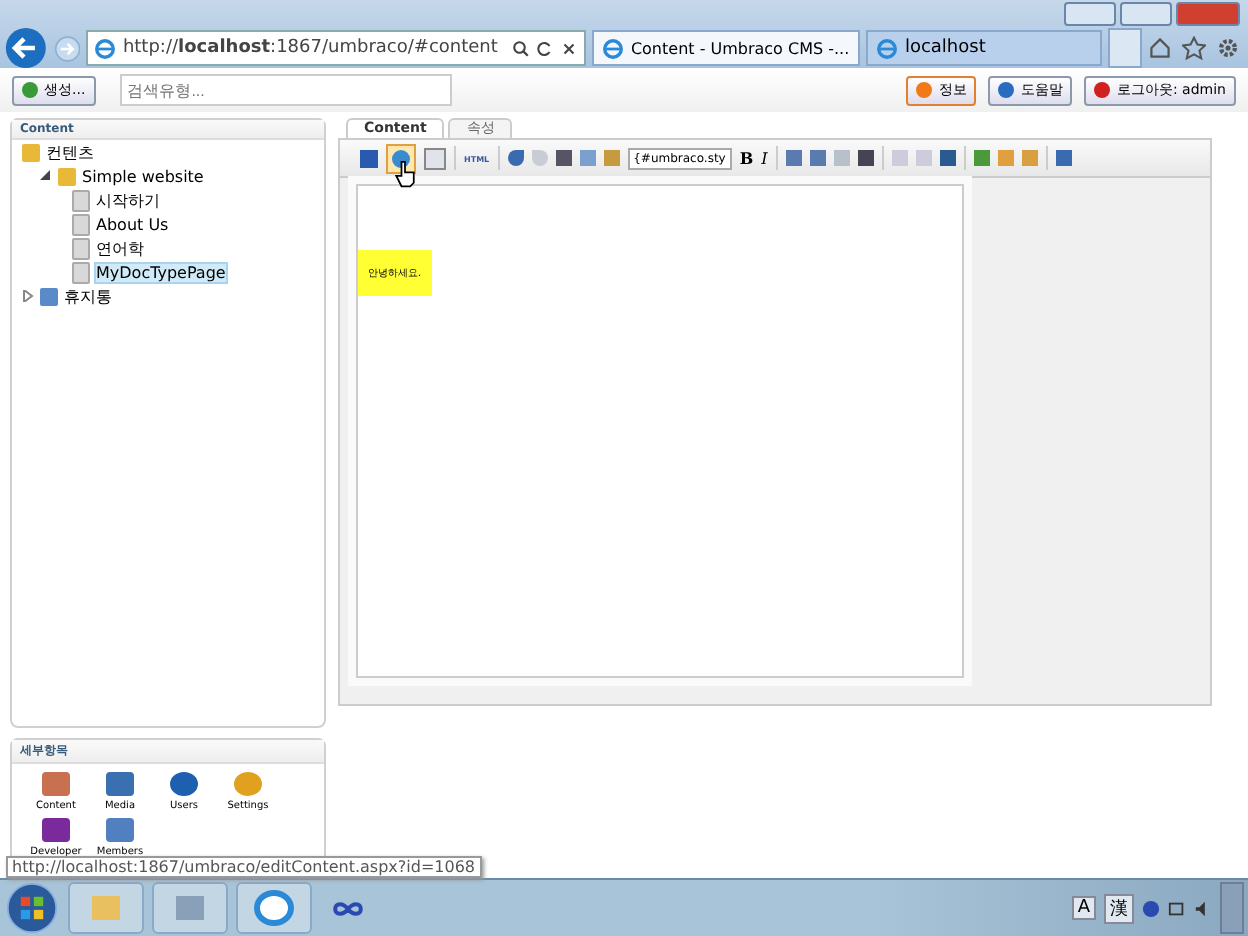 This screenshot has width=1248, height=936. What do you see at coordinates (132, 224) in the screenshot?
I see `tree-item: About Us` at bounding box center [132, 224].